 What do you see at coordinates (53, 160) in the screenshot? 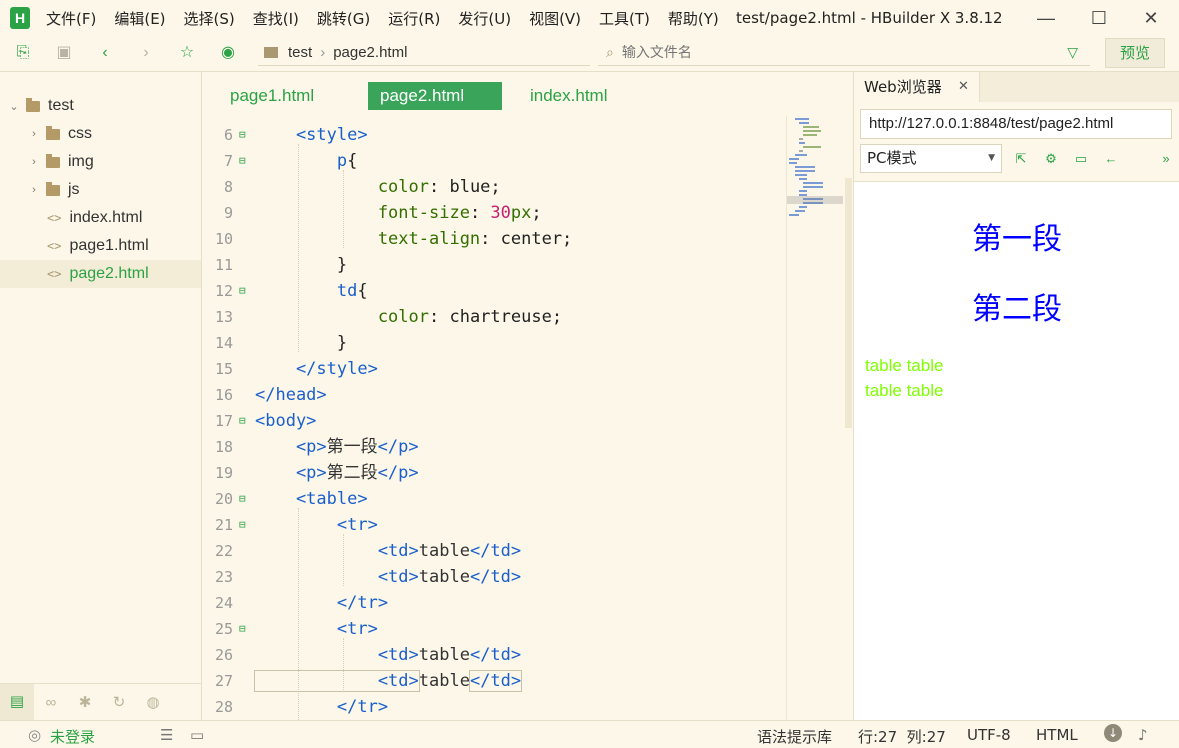
I see `folder-icon` at bounding box center [53, 160].